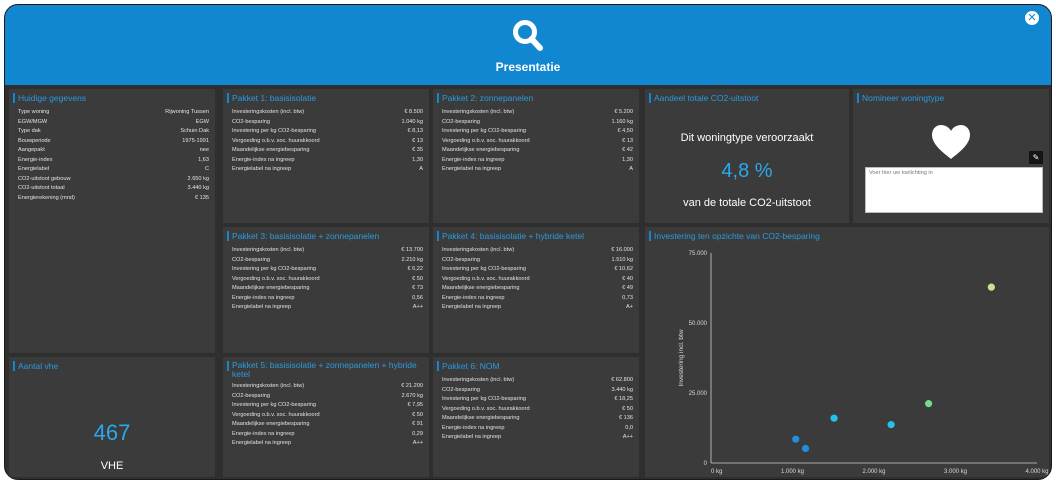 The width and height of the screenshot is (1056, 484). I want to click on share-percentage: 4,8 %, so click(747, 171).